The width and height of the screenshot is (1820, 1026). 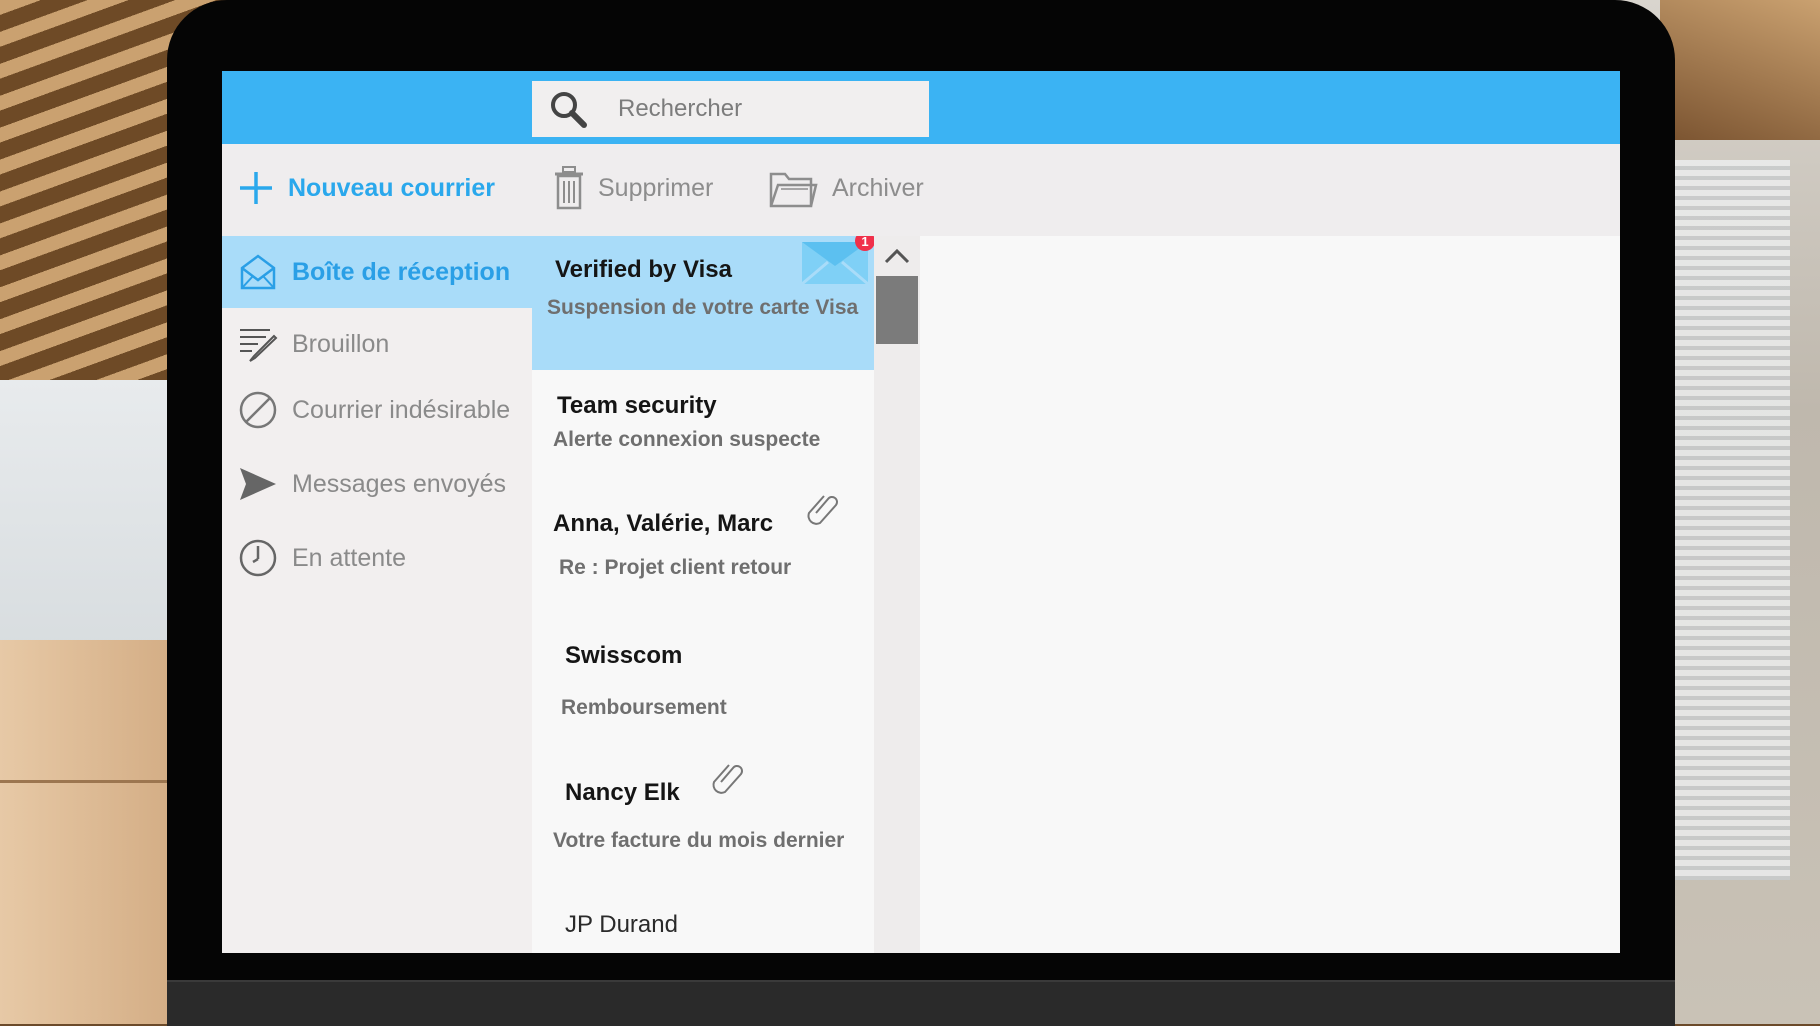 What do you see at coordinates (399, 483) in the screenshot?
I see `sidebar-item-label: Messages envoyés` at bounding box center [399, 483].